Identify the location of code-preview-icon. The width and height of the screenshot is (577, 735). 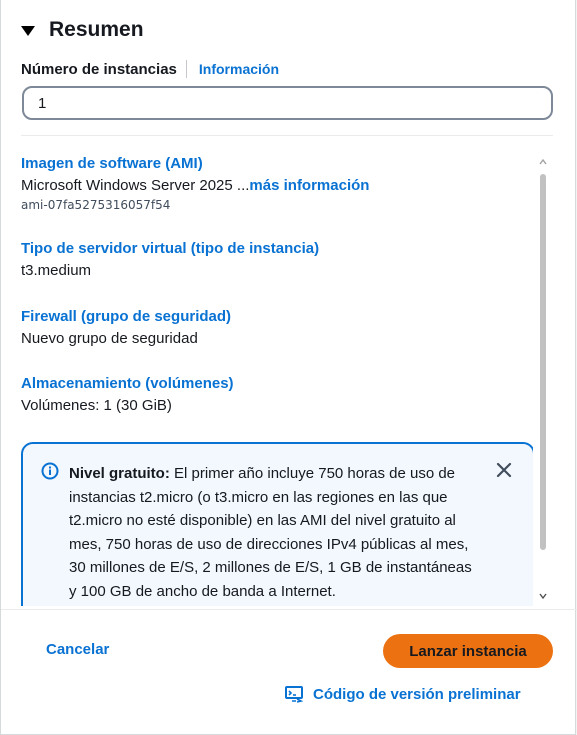
(294, 694).